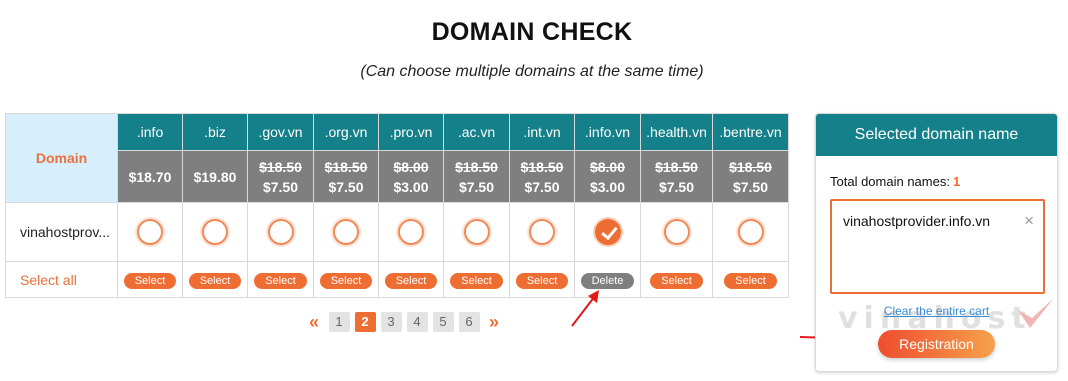 This screenshot has width=1068, height=381. I want to click on pagination-prev-icon: «, so click(314, 322).